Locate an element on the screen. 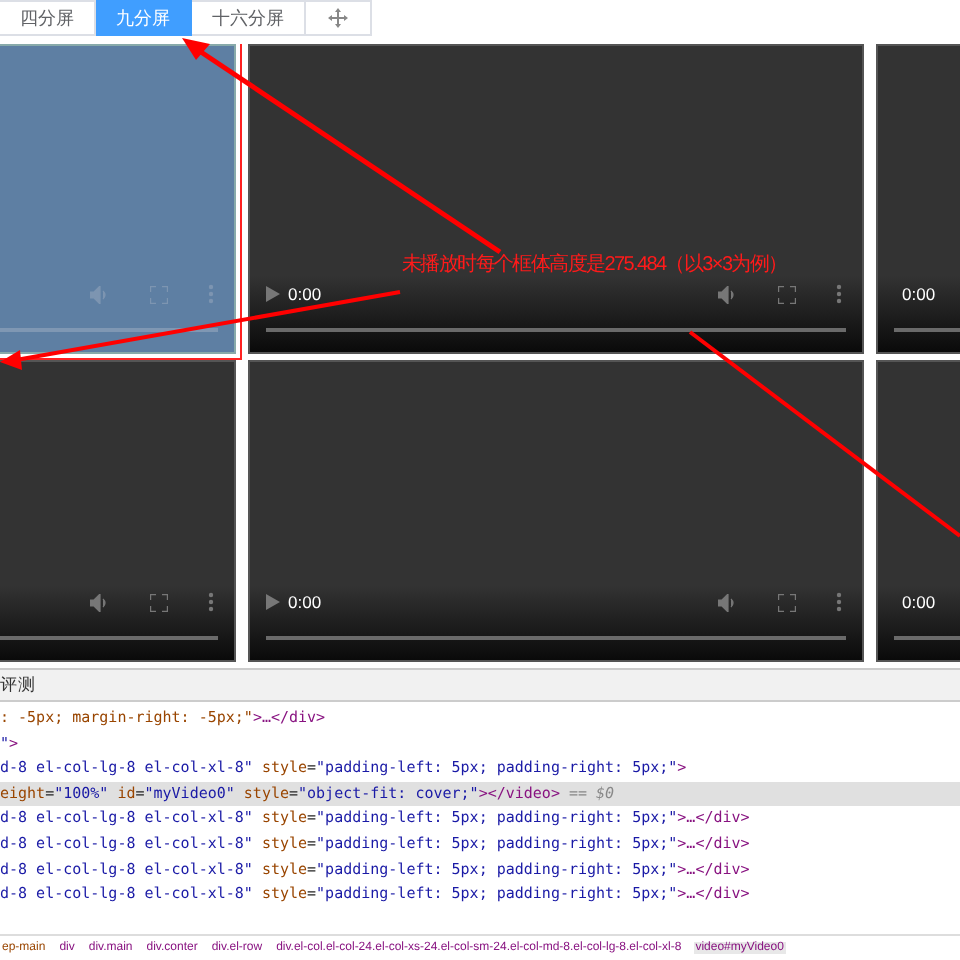 This screenshot has height=960, width=960. move-button is located at coordinates (339, 18).